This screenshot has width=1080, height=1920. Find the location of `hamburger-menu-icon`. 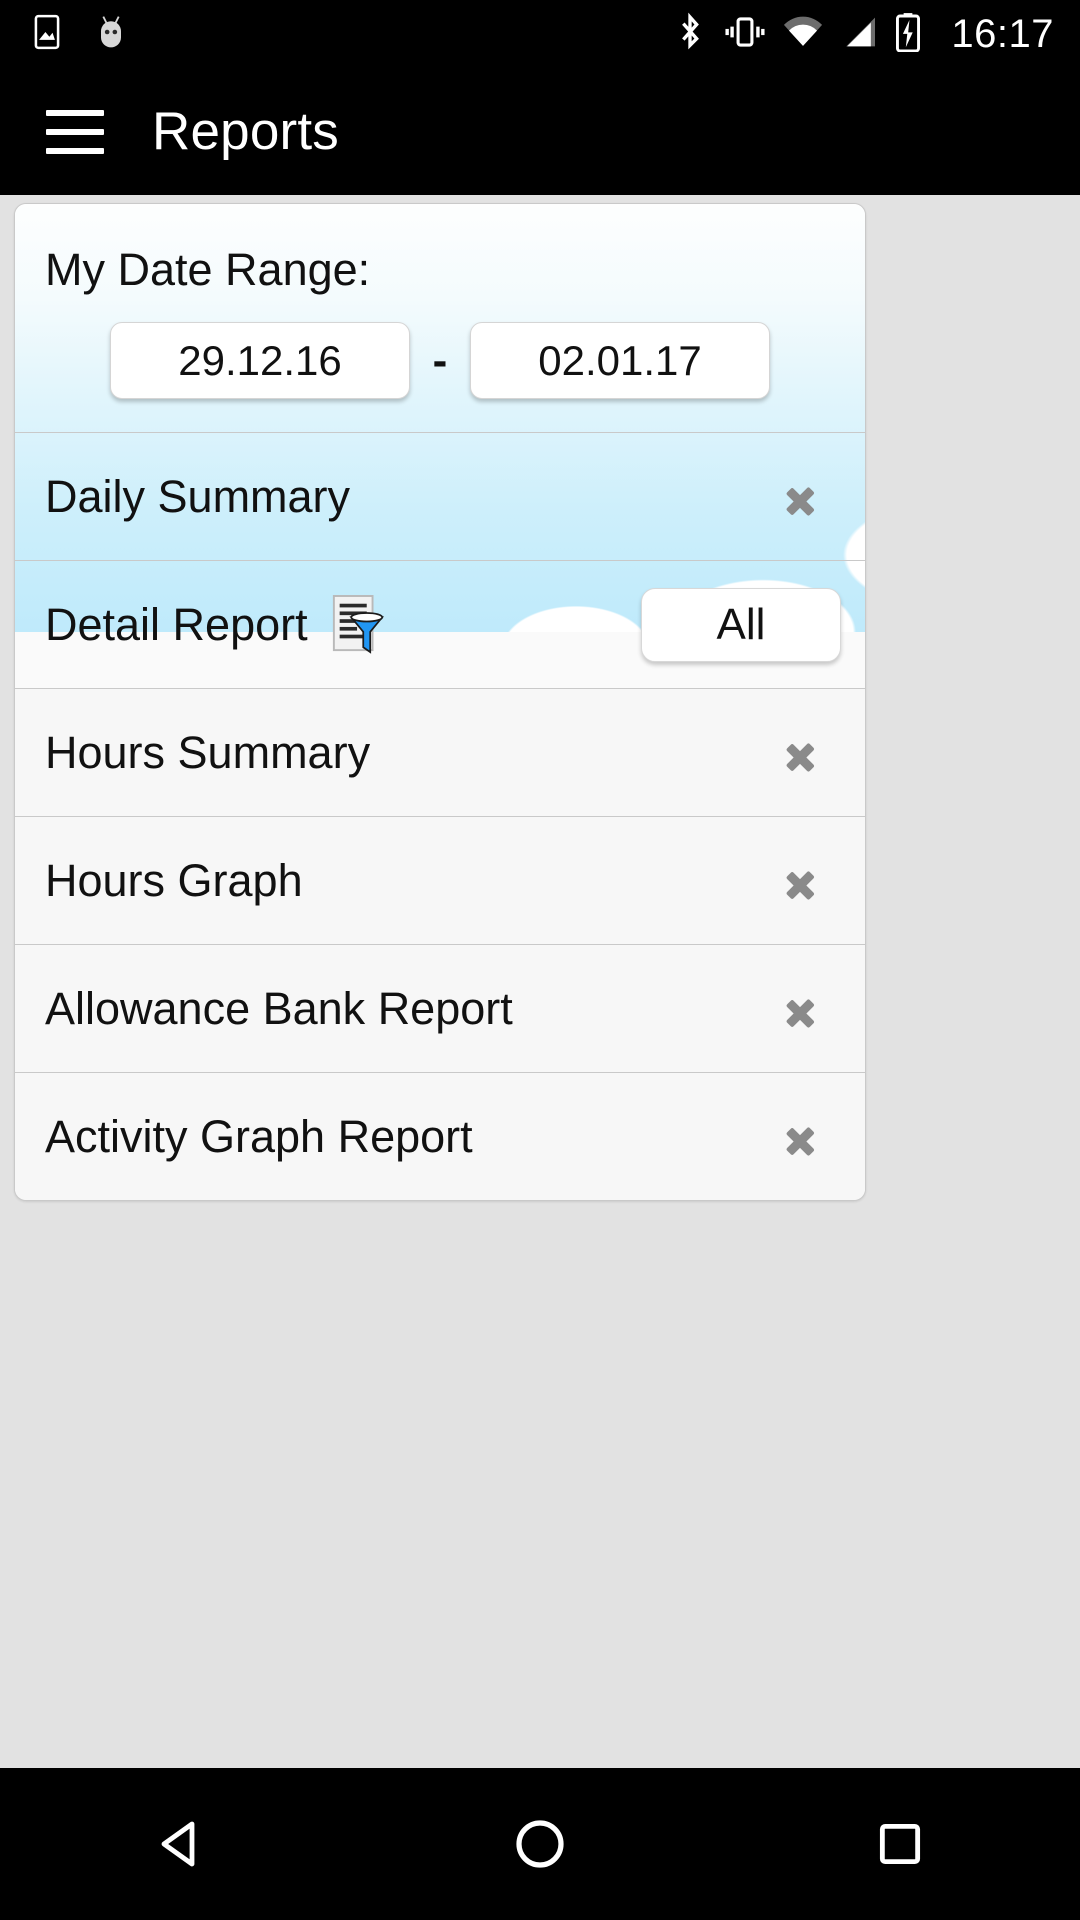

hamburger-menu-icon is located at coordinates (75, 131).